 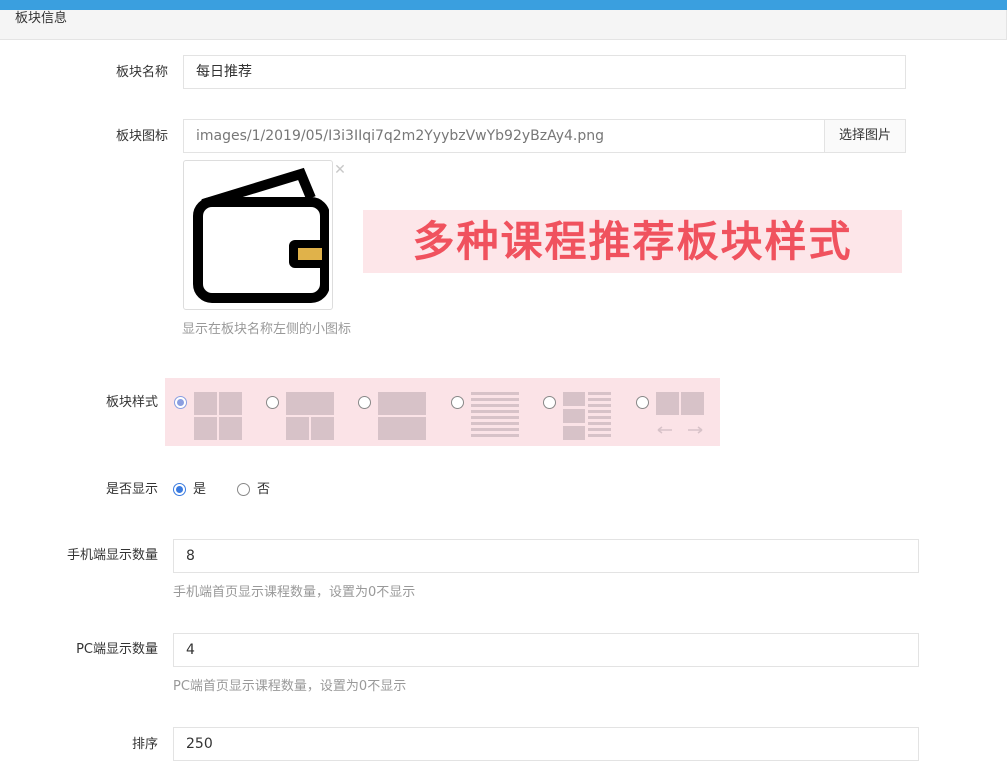 I want to click on show-yes-radio, so click(x=179, y=489).